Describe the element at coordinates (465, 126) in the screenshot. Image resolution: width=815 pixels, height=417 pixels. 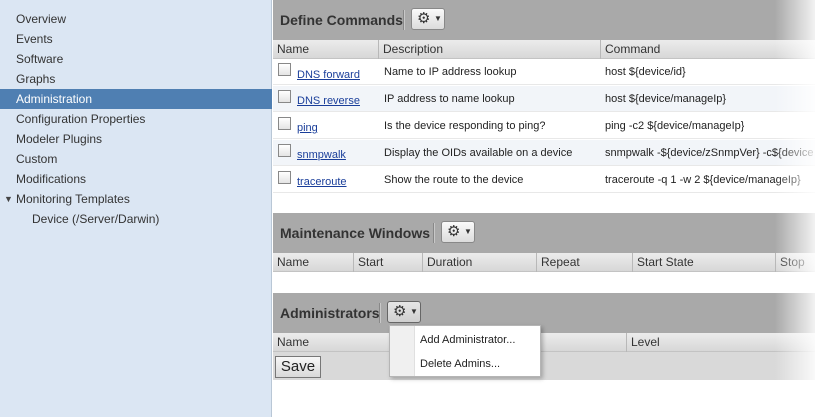
I see `command-description: Is the device responding to ping?` at that location.